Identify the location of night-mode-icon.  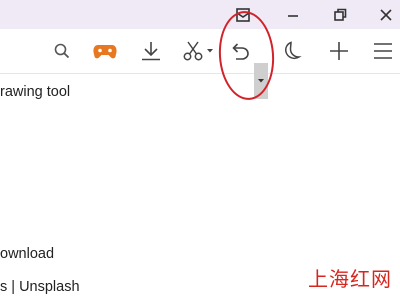
(293, 50).